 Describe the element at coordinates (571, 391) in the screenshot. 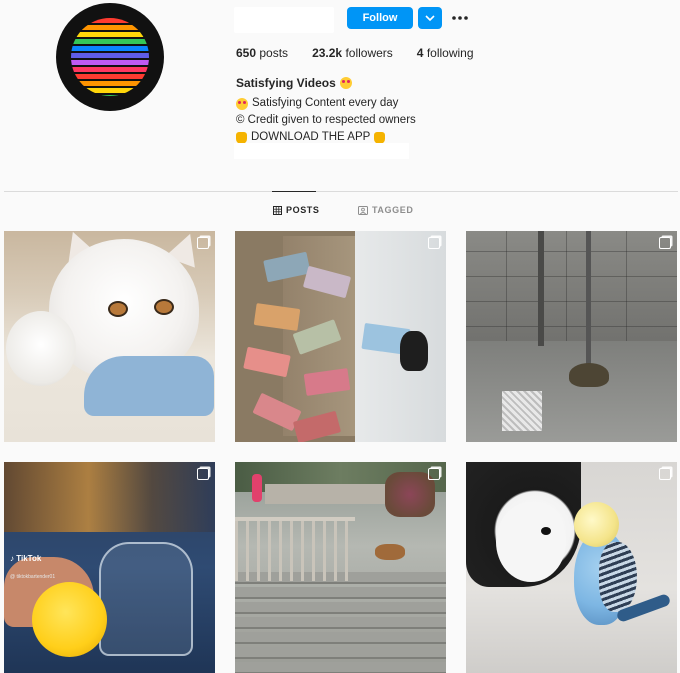

I see `shower-floor` at that location.